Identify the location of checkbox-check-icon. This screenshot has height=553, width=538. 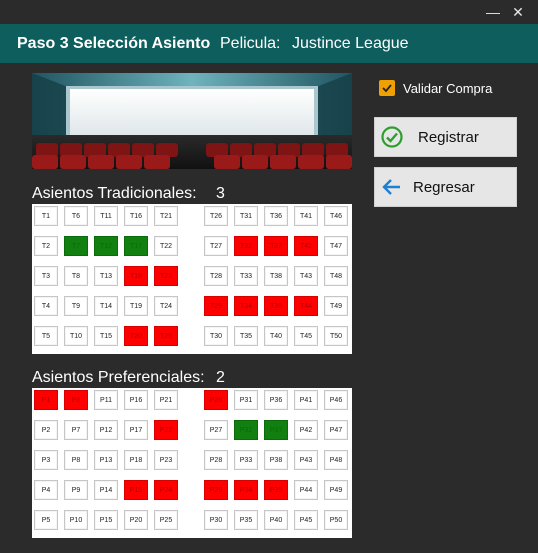
(387, 88).